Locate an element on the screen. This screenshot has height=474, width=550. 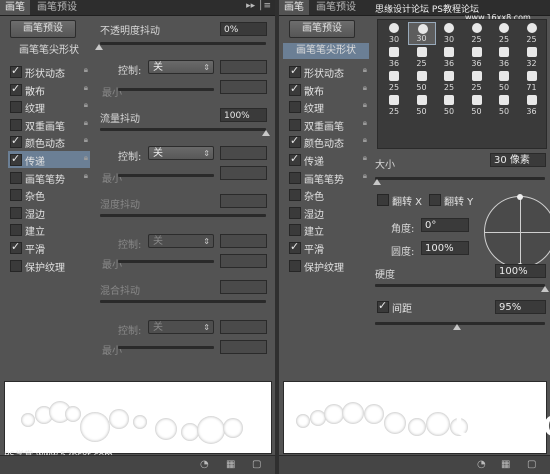
angle-field: 0° is located at coordinates (445, 225).